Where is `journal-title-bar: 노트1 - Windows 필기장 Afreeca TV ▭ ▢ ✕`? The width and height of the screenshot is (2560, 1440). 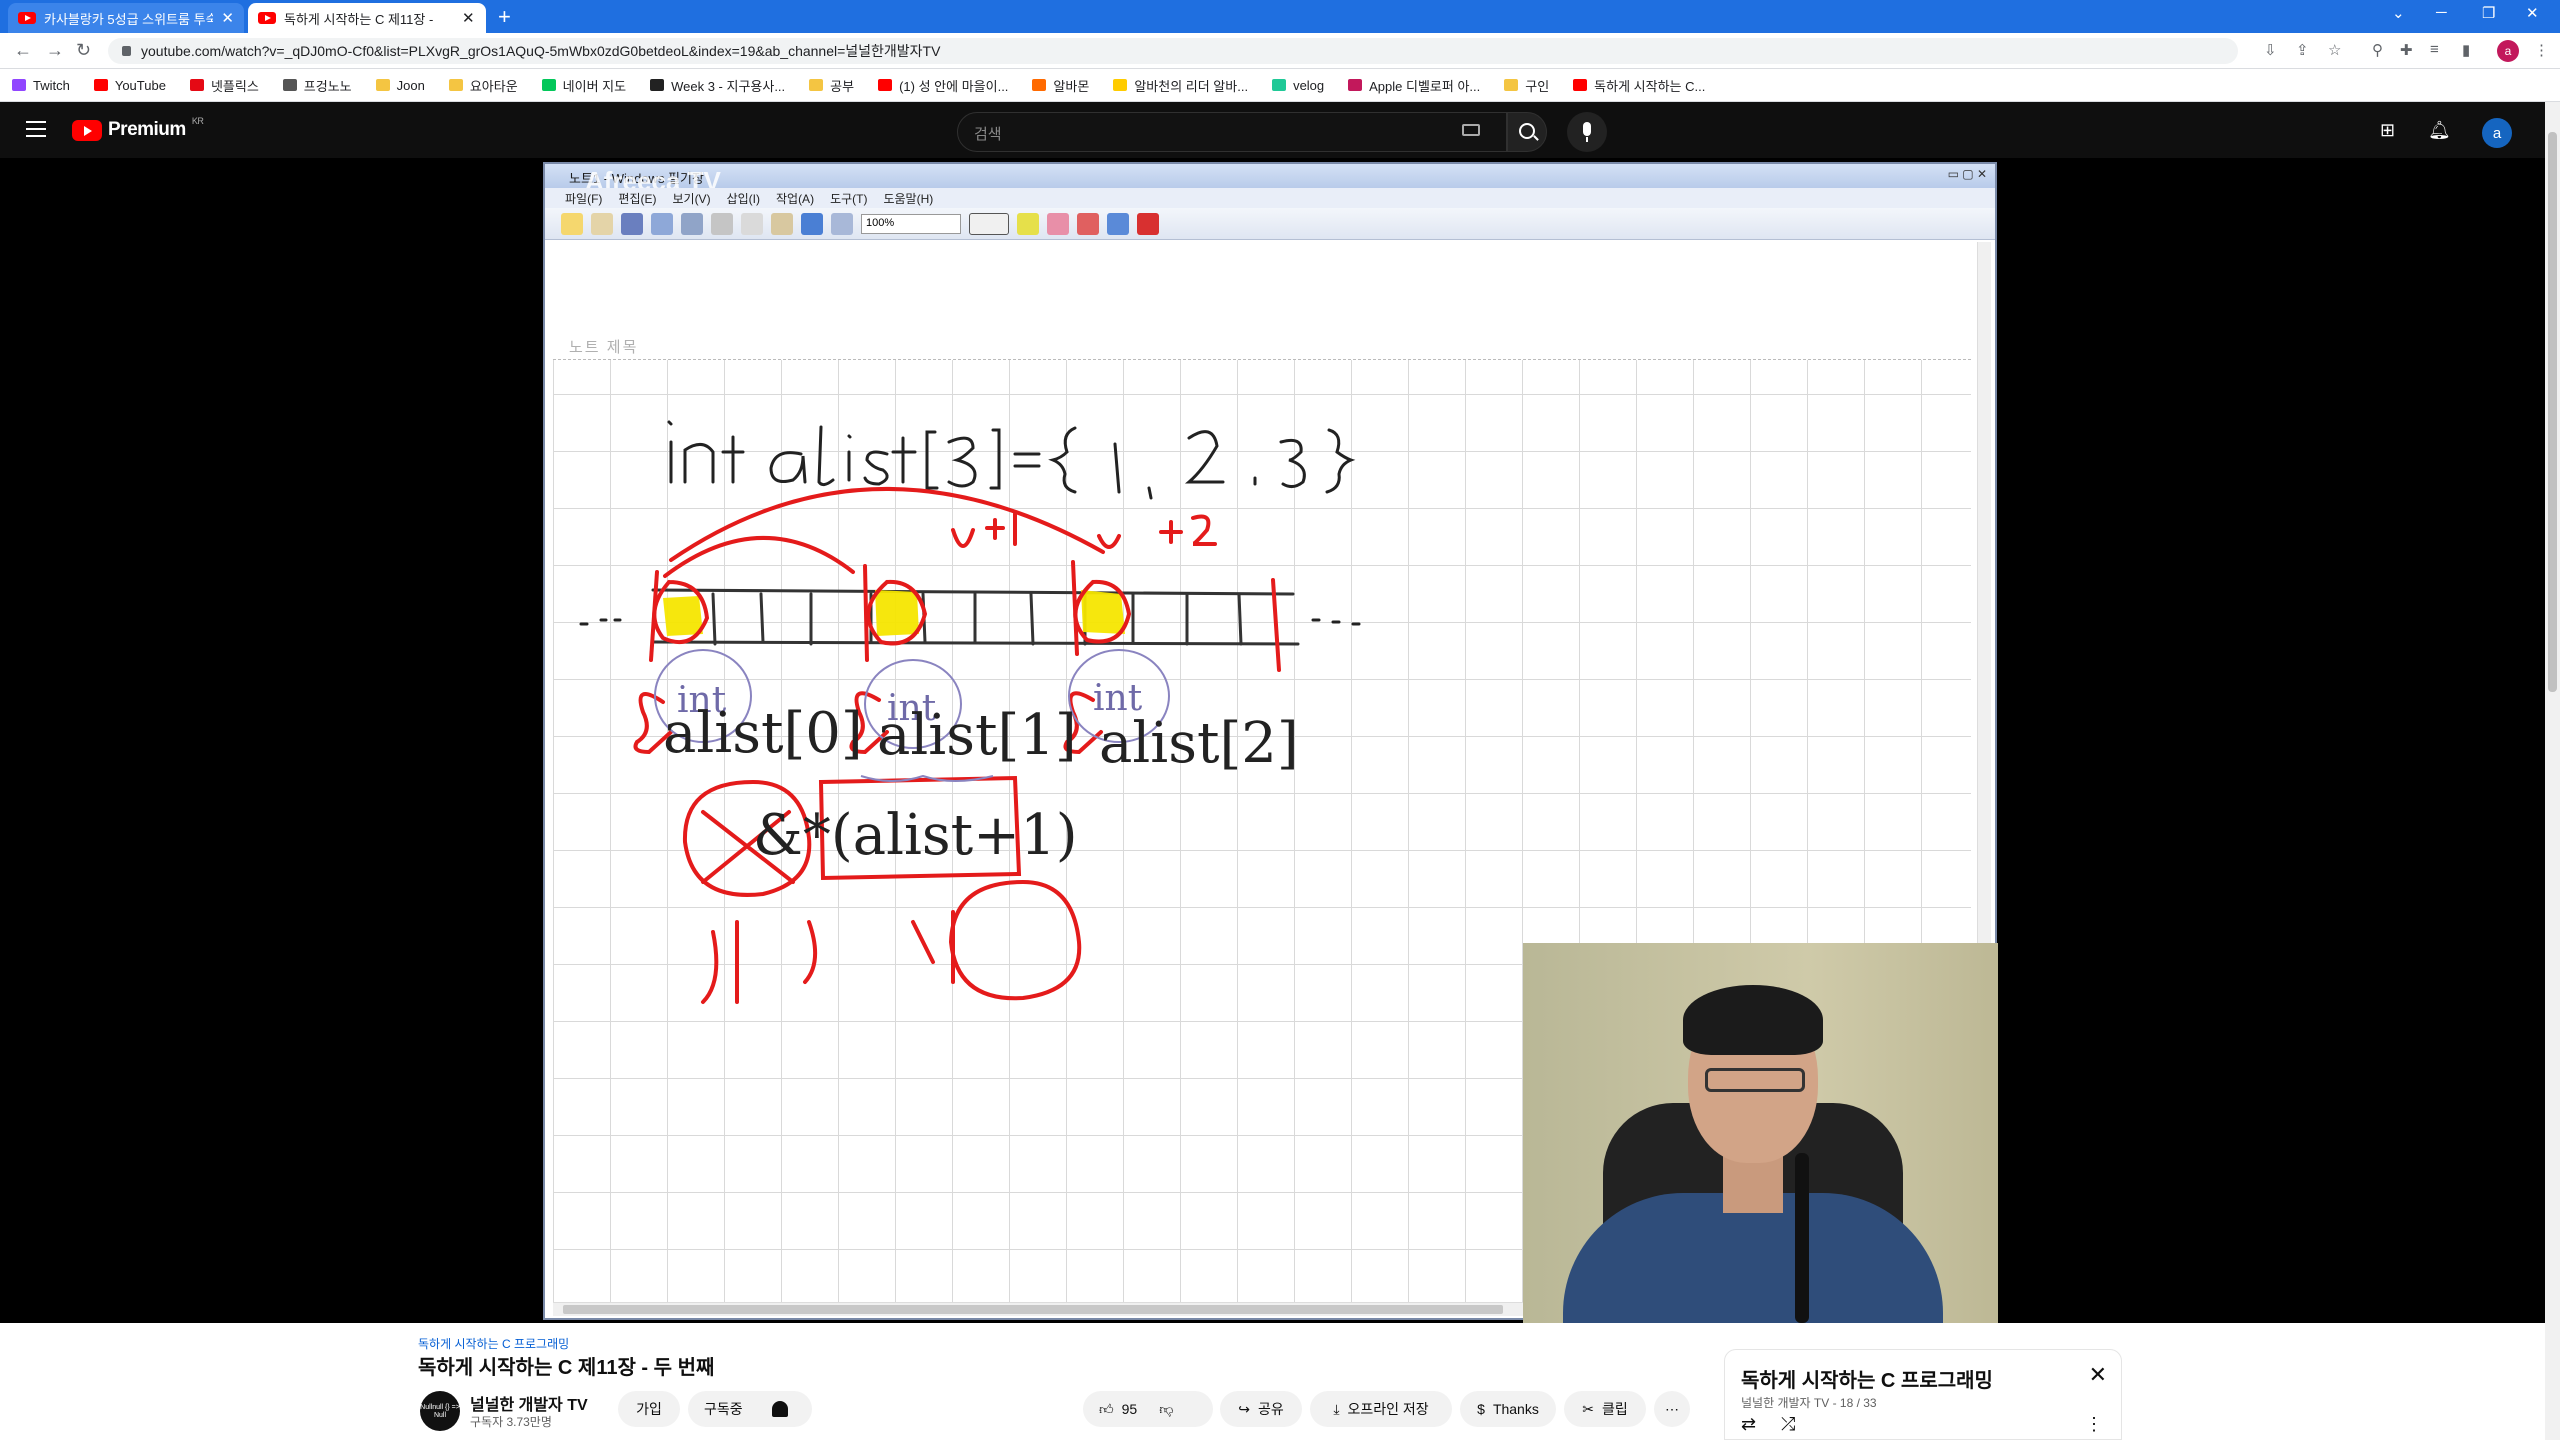 journal-title-bar: 노트1 - Windows 필기장 Afreeca TV ▭ ▢ ✕ is located at coordinates (1270, 180).